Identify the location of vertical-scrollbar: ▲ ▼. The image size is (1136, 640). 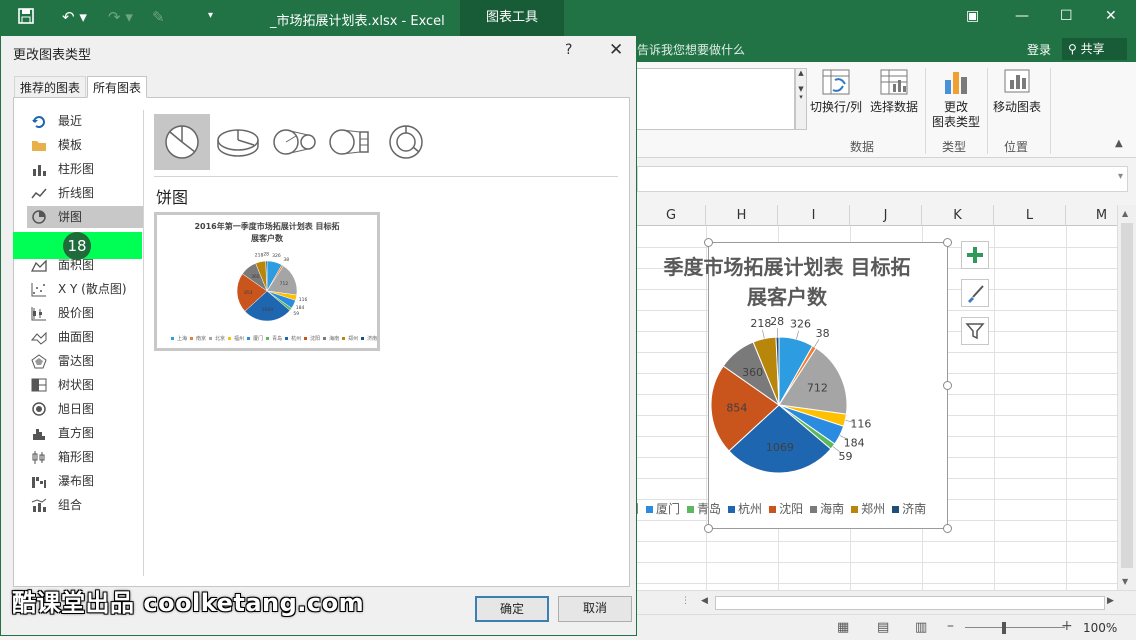
(1126, 397).